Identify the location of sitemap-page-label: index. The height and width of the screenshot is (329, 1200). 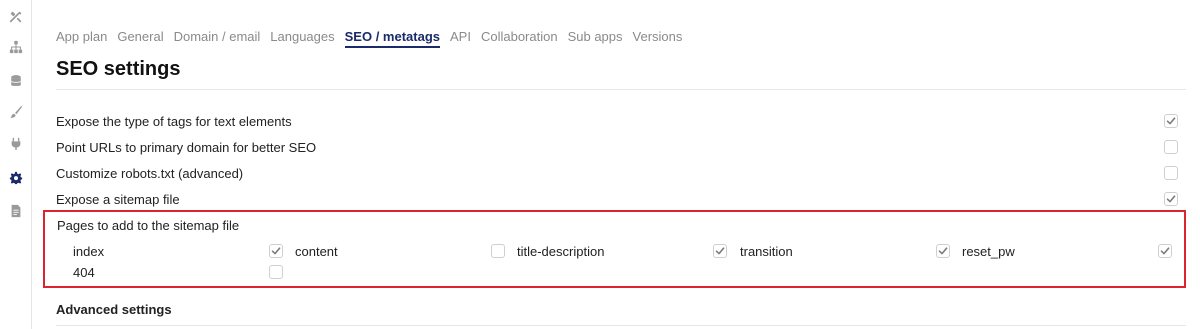
(89, 251).